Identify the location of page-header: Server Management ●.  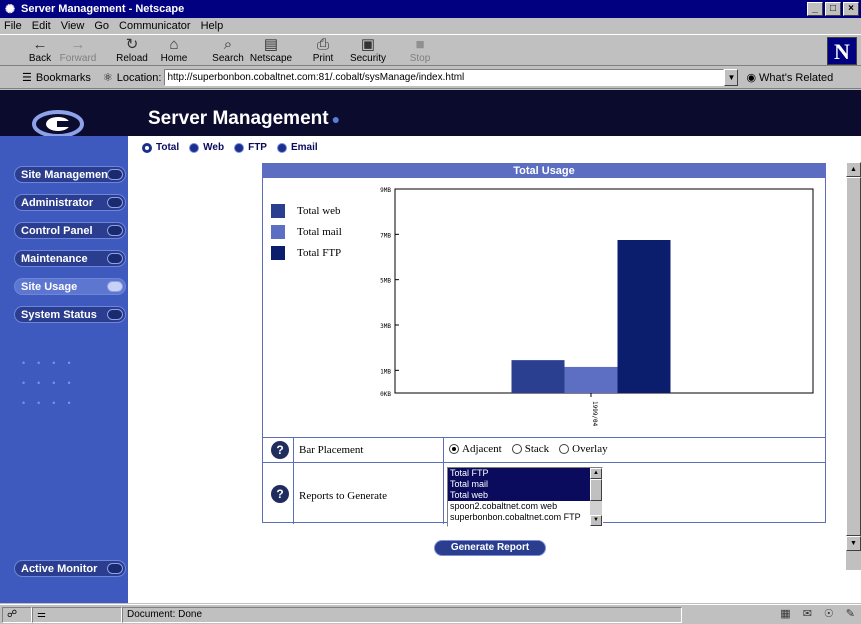
(430, 113).